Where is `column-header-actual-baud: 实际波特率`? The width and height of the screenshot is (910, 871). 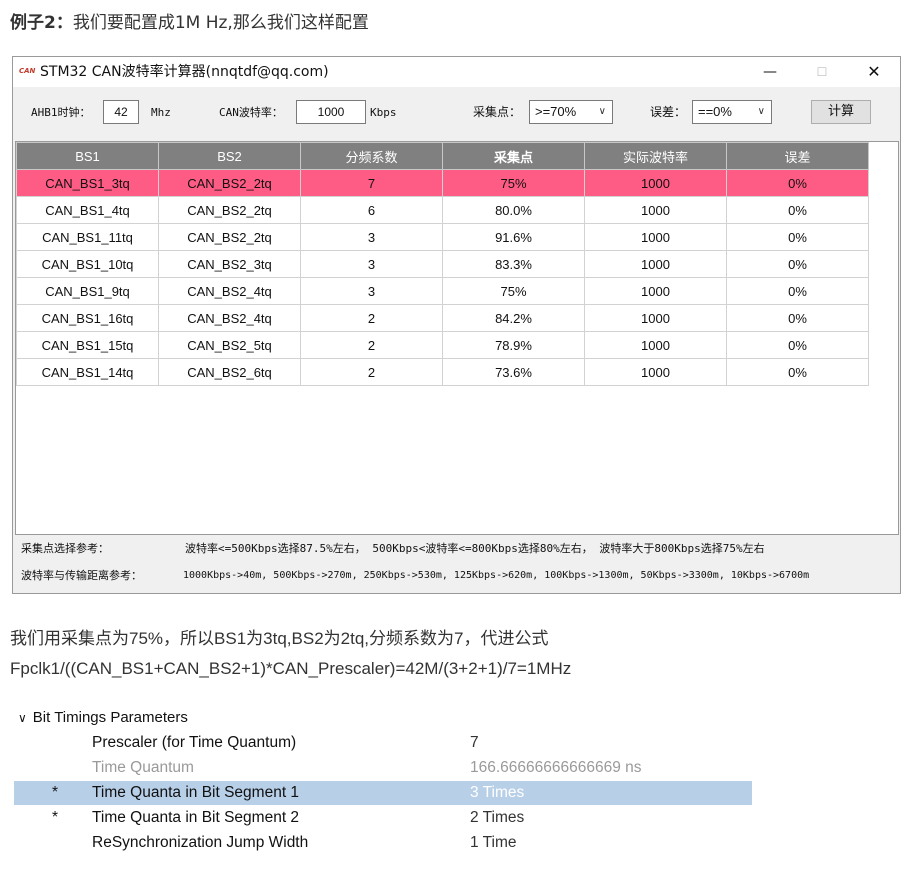 column-header-actual-baud: 实际波特率 is located at coordinates (655, 156).